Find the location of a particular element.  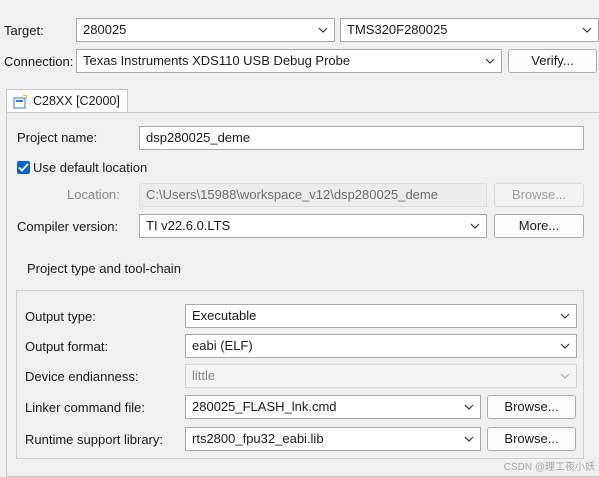

compiler-version-label: Compiler version: is located at coordinates (68, 226).